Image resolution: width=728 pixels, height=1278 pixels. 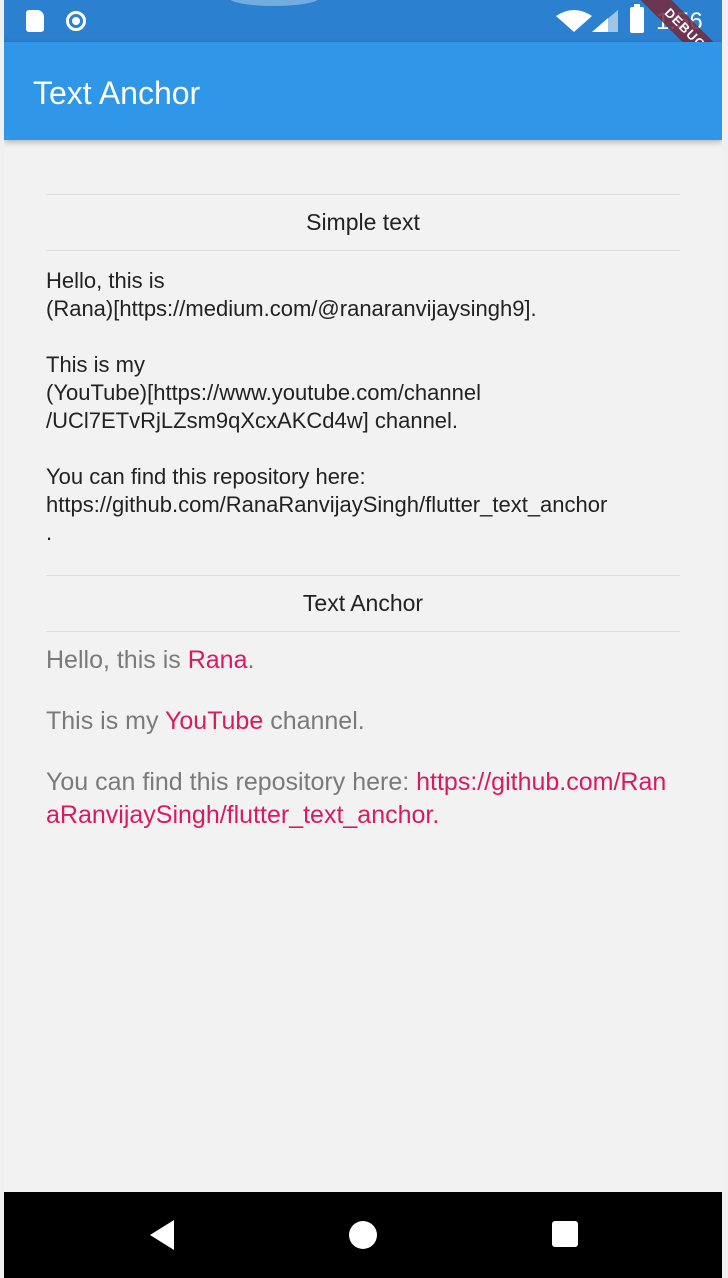 I want to click on status-bar: 1:56 DEBUG, so click(x=363, y=45).